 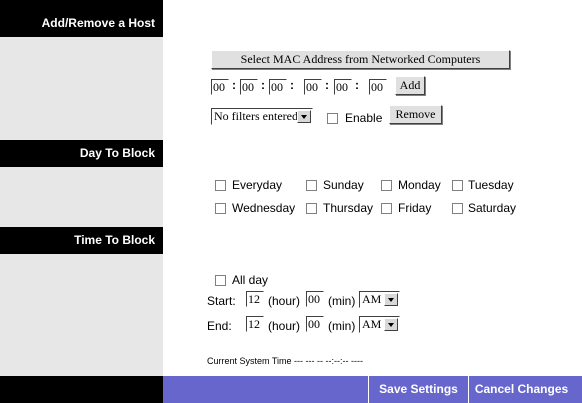 I want to click on mac-octet-5: 00, so click(x=343, y=87).